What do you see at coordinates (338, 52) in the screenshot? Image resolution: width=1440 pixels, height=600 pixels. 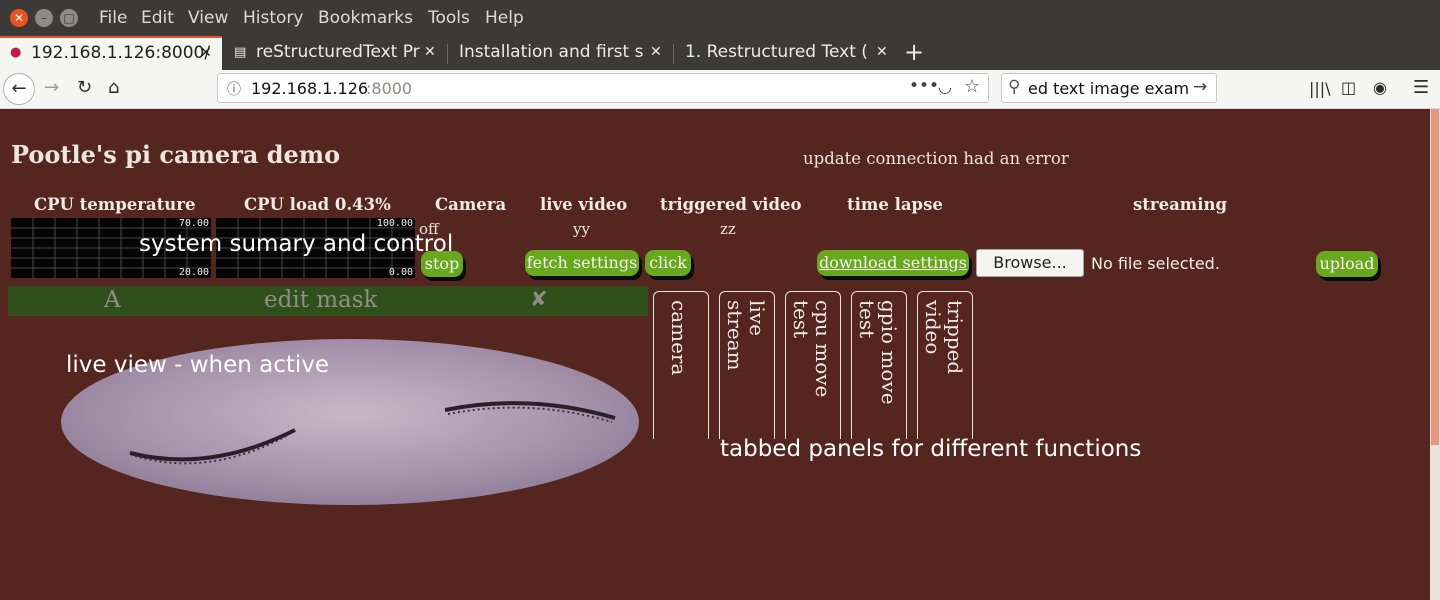 I see `tab-label: reStructuredText Pr` at bounding box center [338, 52].